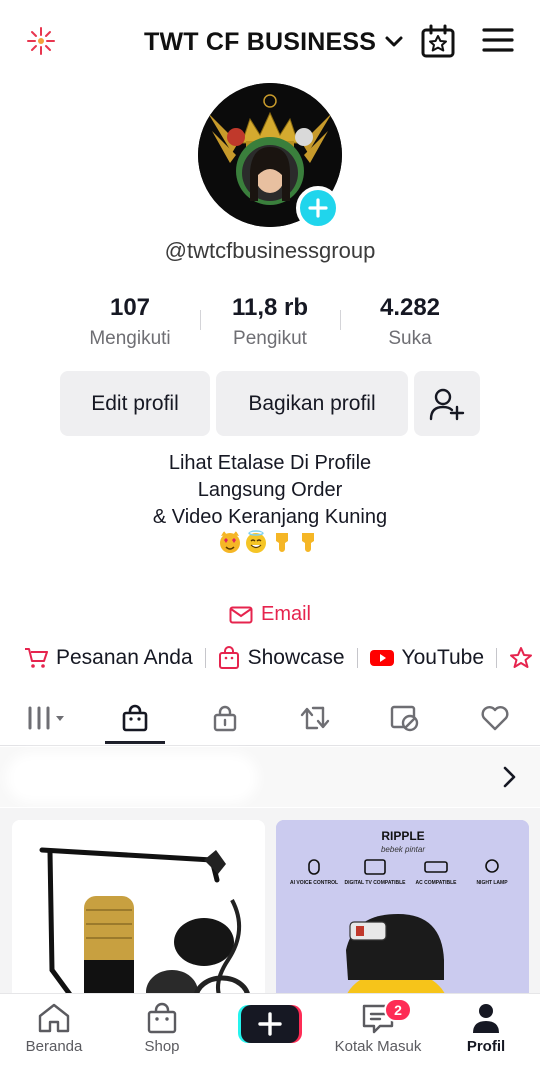 This screenshot has width=540, height=1066. What do you see at coordinates (270, 250) in the screenshot?
I see `username: @twtcfbusinessgroup` at bounding box center [270, 250].